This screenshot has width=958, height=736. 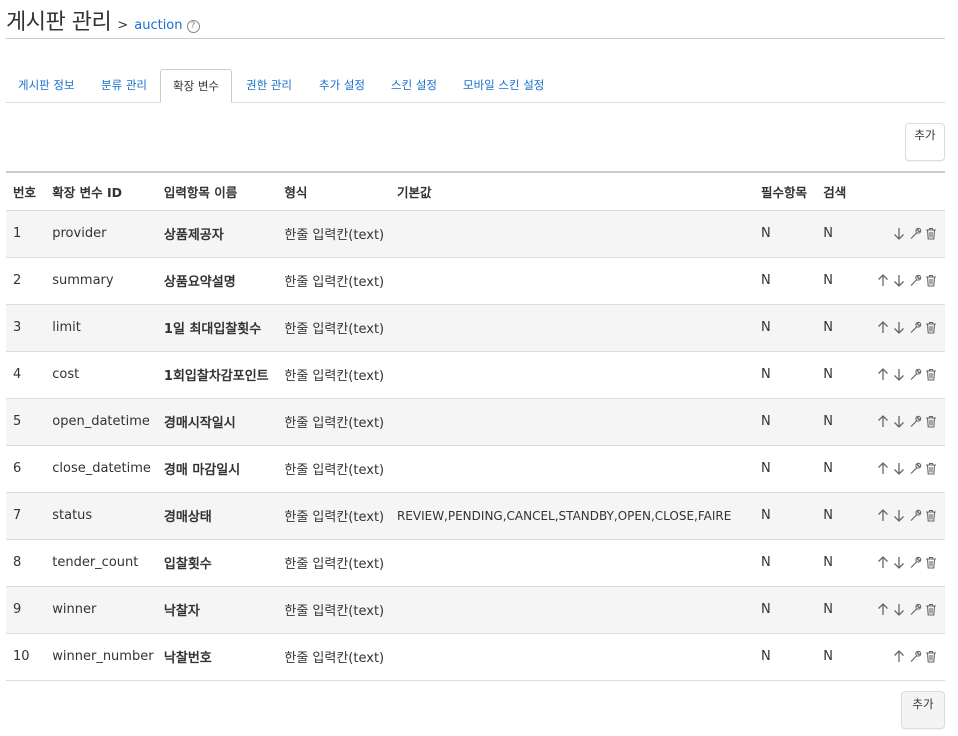 I want to click on cell-no: 4, so click(x=17, y=374).